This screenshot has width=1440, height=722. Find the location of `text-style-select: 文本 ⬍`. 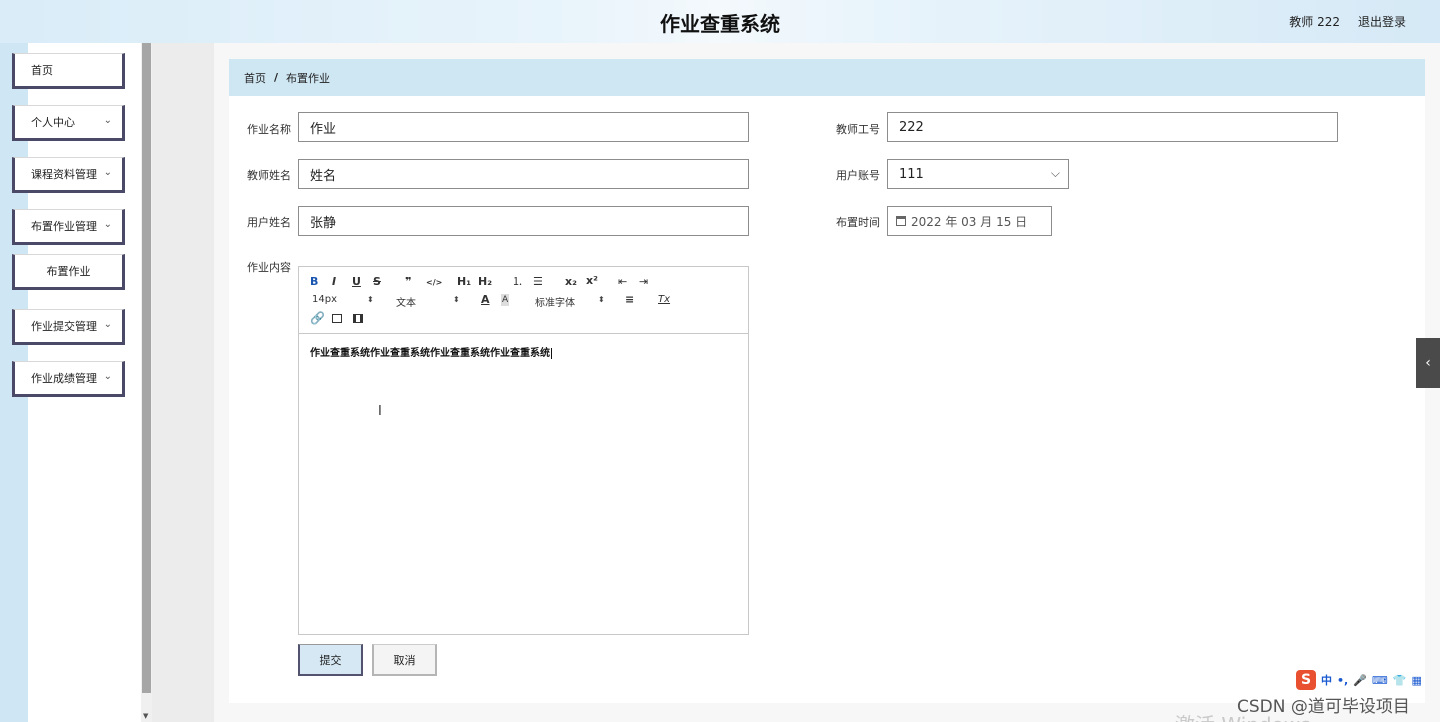

text-style-select: 文本 ⬍ is located at coordinates (428, 301).